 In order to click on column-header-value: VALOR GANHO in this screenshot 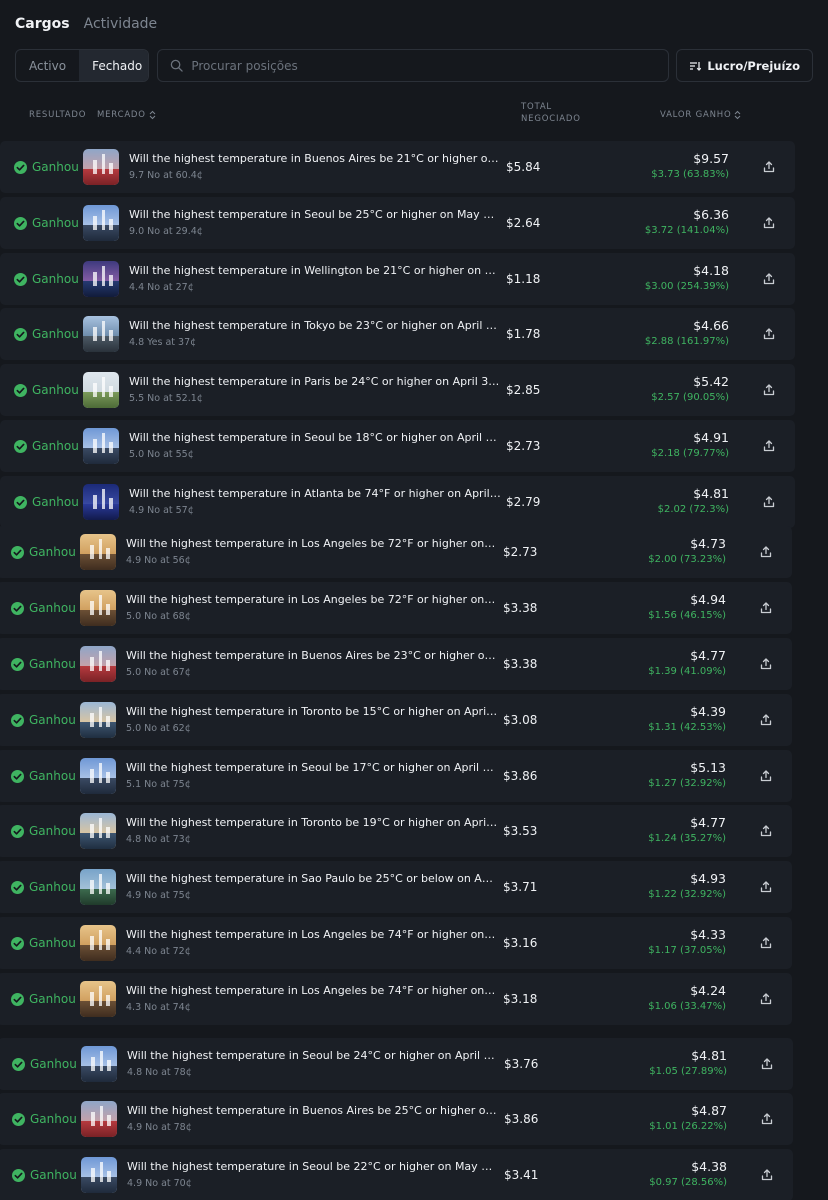, I will do `click(700, 115)`.